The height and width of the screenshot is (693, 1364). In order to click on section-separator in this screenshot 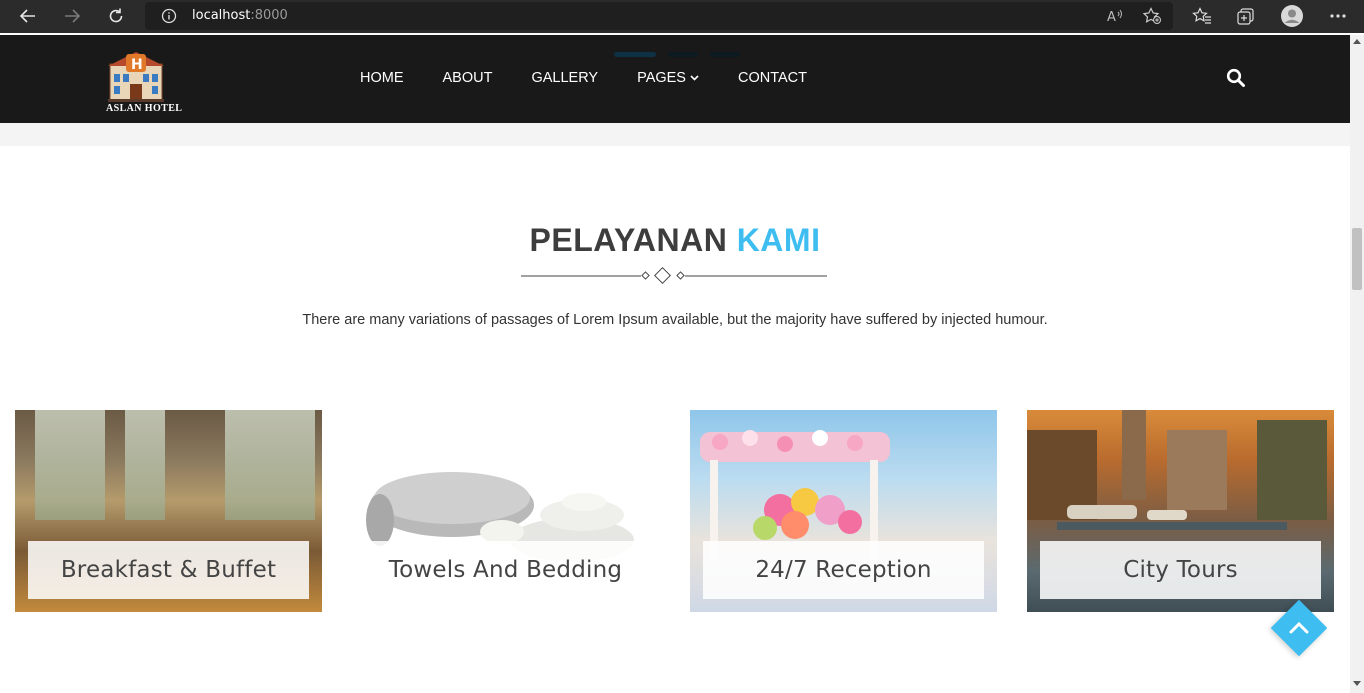, I will do `click(675, 134)`.